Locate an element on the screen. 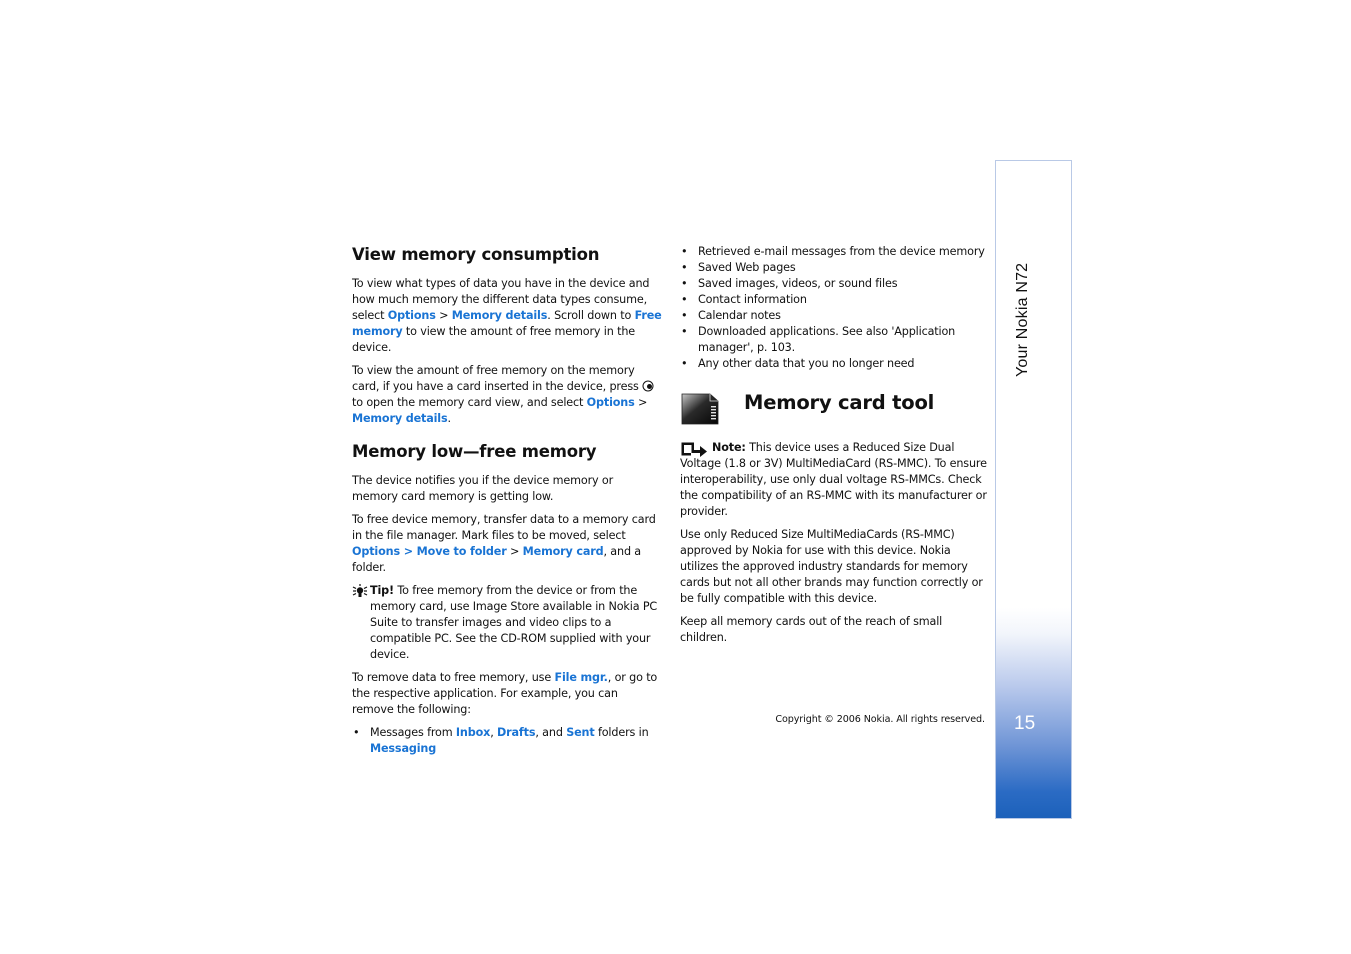 The image size is (1351, 954). app-ref-messaging: Messaging is located at coordinates (403, 748).